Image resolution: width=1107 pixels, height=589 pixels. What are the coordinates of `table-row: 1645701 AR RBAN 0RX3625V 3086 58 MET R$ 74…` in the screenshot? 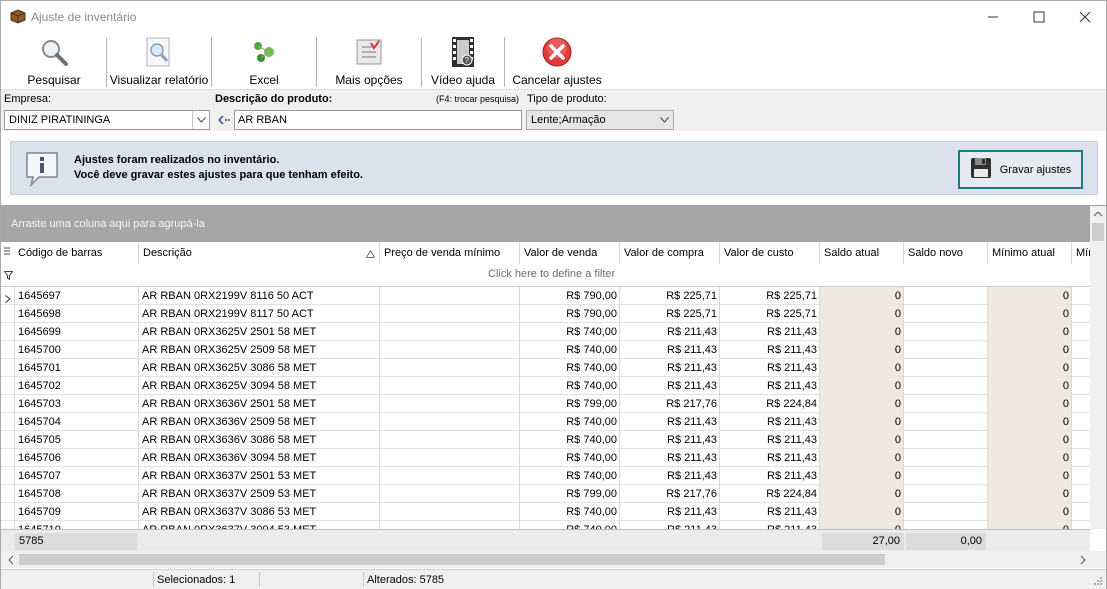 It's located at (545, 368).